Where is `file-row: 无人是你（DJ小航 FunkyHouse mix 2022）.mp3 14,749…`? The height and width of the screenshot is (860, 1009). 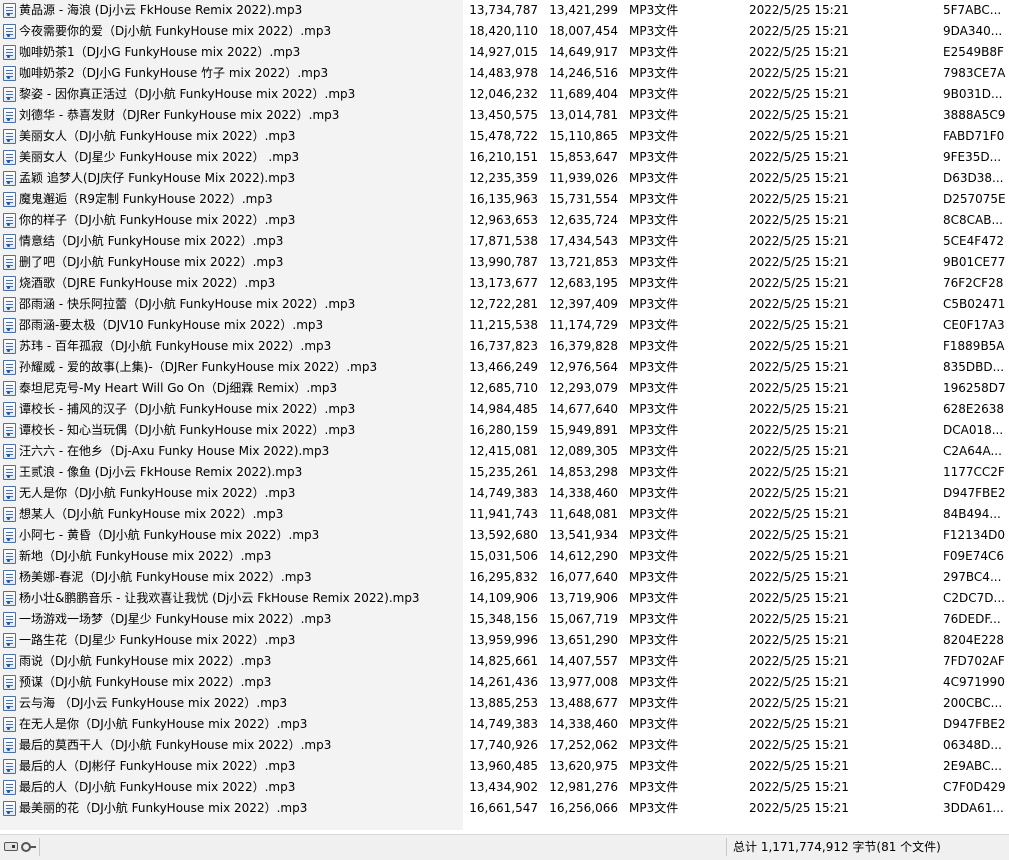 file-row: 无人是你（DJ小航 FunkyHouse mix 2022）.mp3 14,749… is located at coordinates (504, 493).